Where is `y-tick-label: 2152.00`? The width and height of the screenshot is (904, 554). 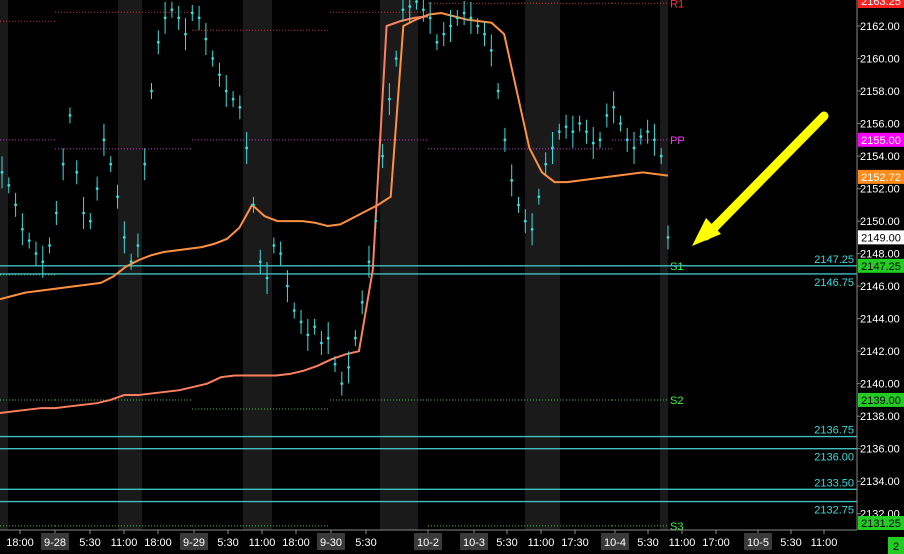 y-tick-label: 2152.00 is located at coordinates (880, 190).